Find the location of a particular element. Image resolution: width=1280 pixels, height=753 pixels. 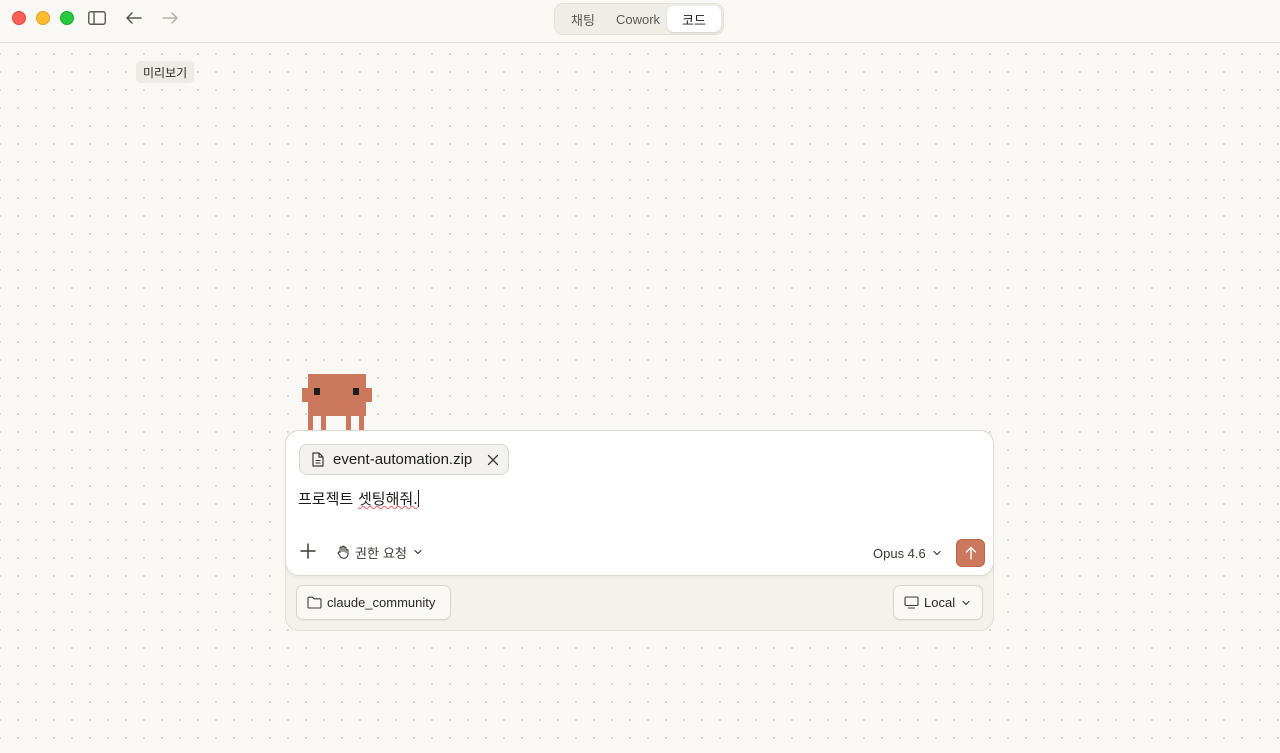

model-selector: Opus 4.6 is located at coordinates (907, 553).